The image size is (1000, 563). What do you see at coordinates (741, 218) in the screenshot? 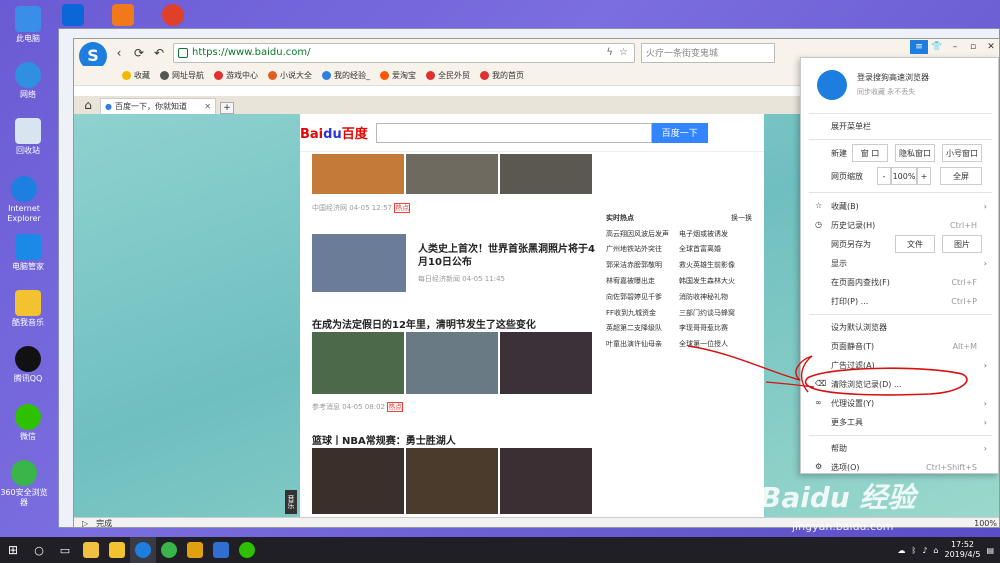
I see `refresh-hot-button: 换一换` at bounding box center [741, 218].